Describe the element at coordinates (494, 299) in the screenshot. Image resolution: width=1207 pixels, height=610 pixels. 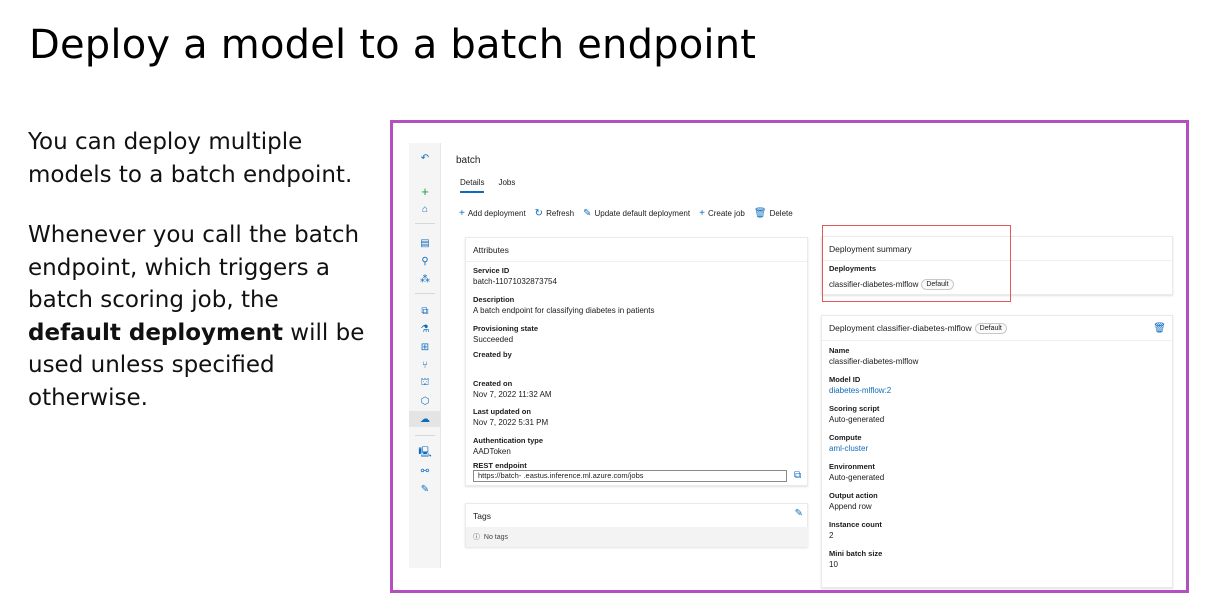
I see `description-label: Description` at that location.